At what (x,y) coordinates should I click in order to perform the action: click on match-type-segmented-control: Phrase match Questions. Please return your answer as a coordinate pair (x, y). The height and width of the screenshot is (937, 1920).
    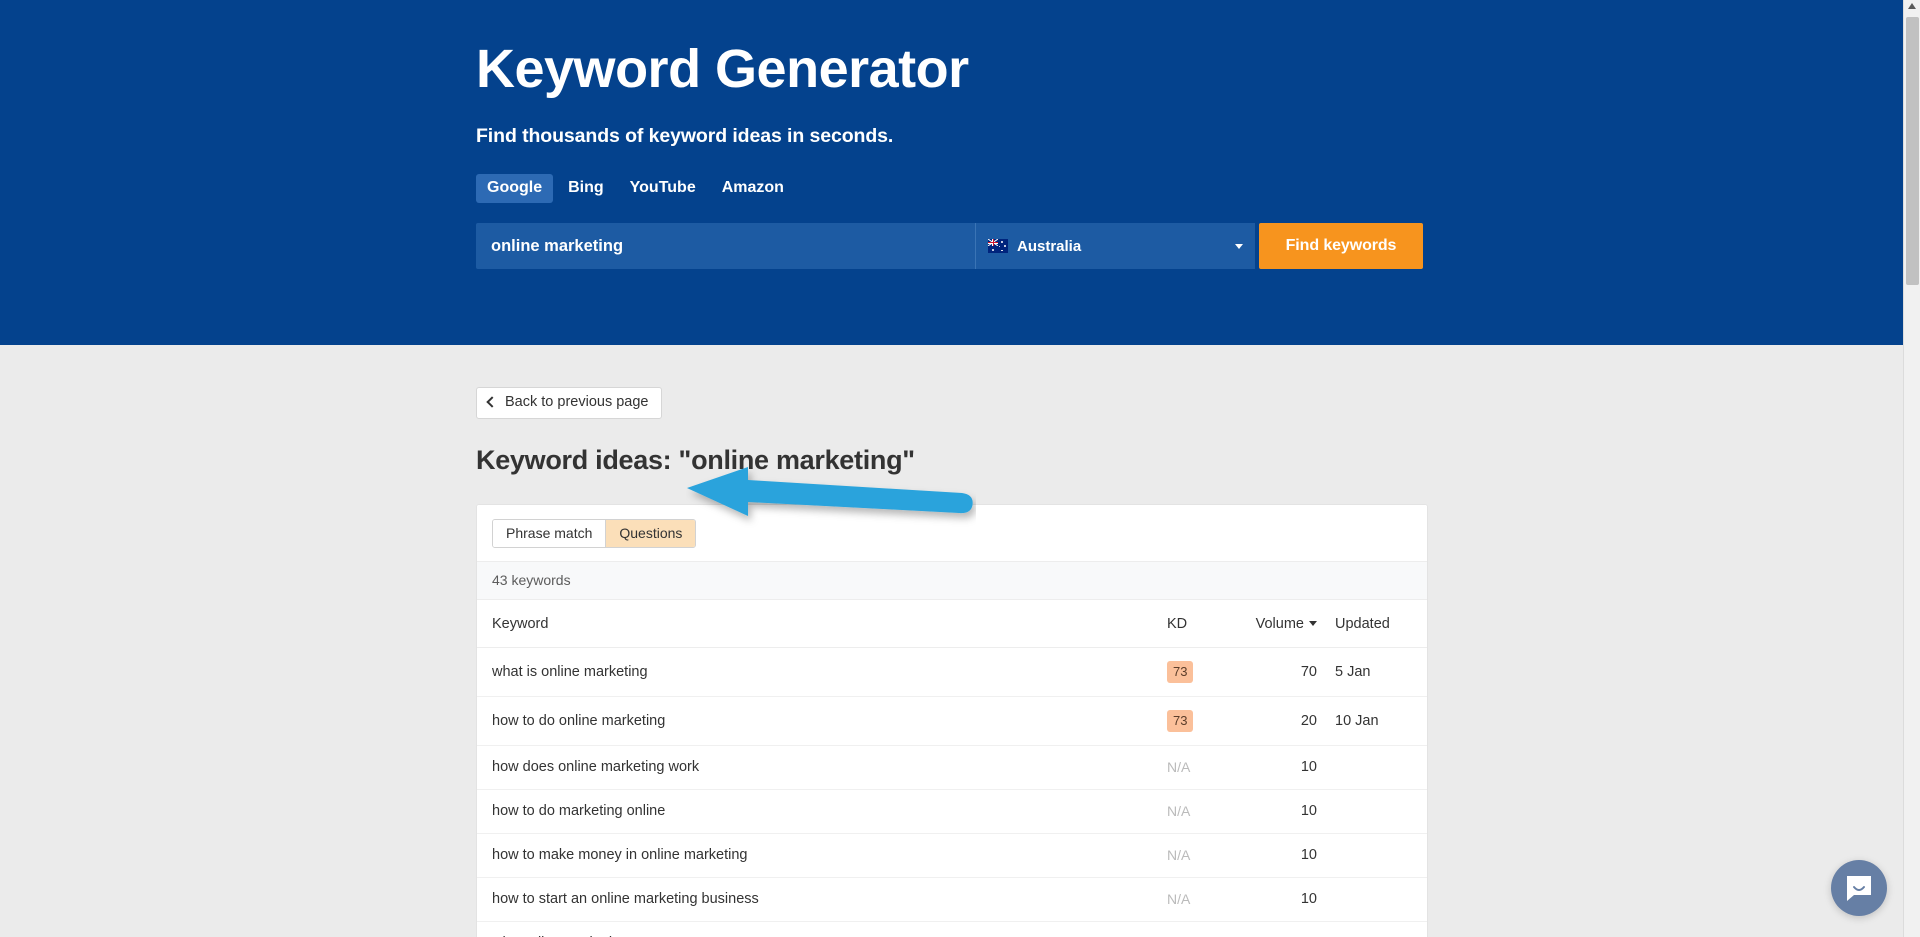
    Looking at the image, I should click on (594, 533).